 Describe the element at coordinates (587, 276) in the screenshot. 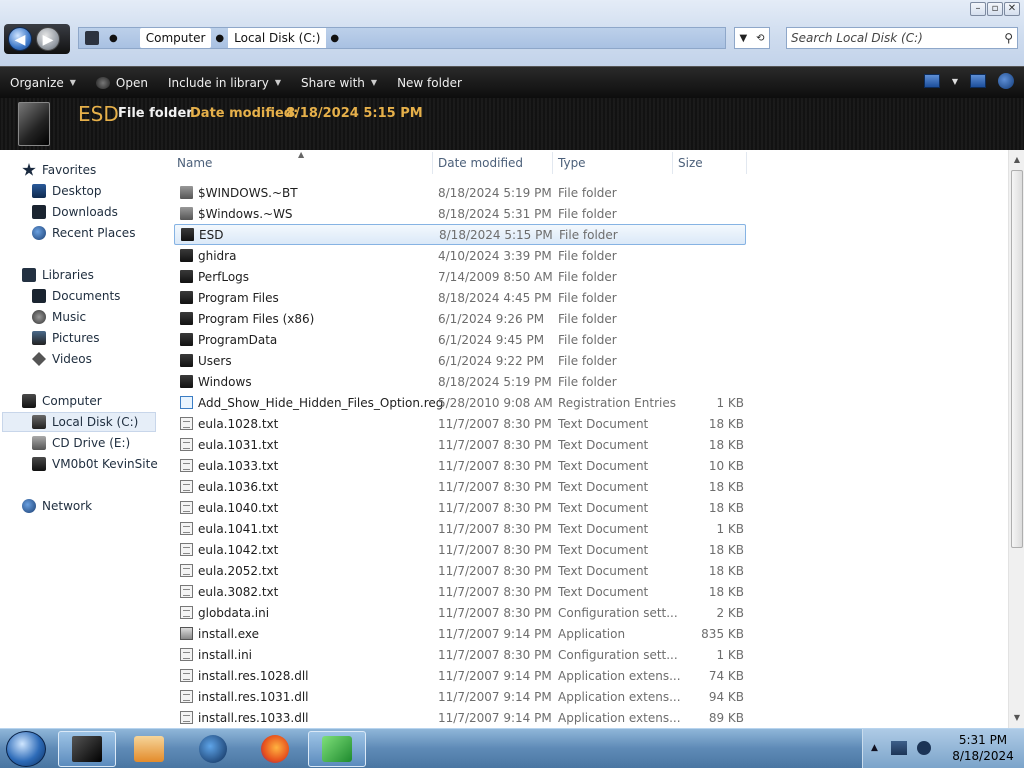

I see `file-type: File folder` at that location.